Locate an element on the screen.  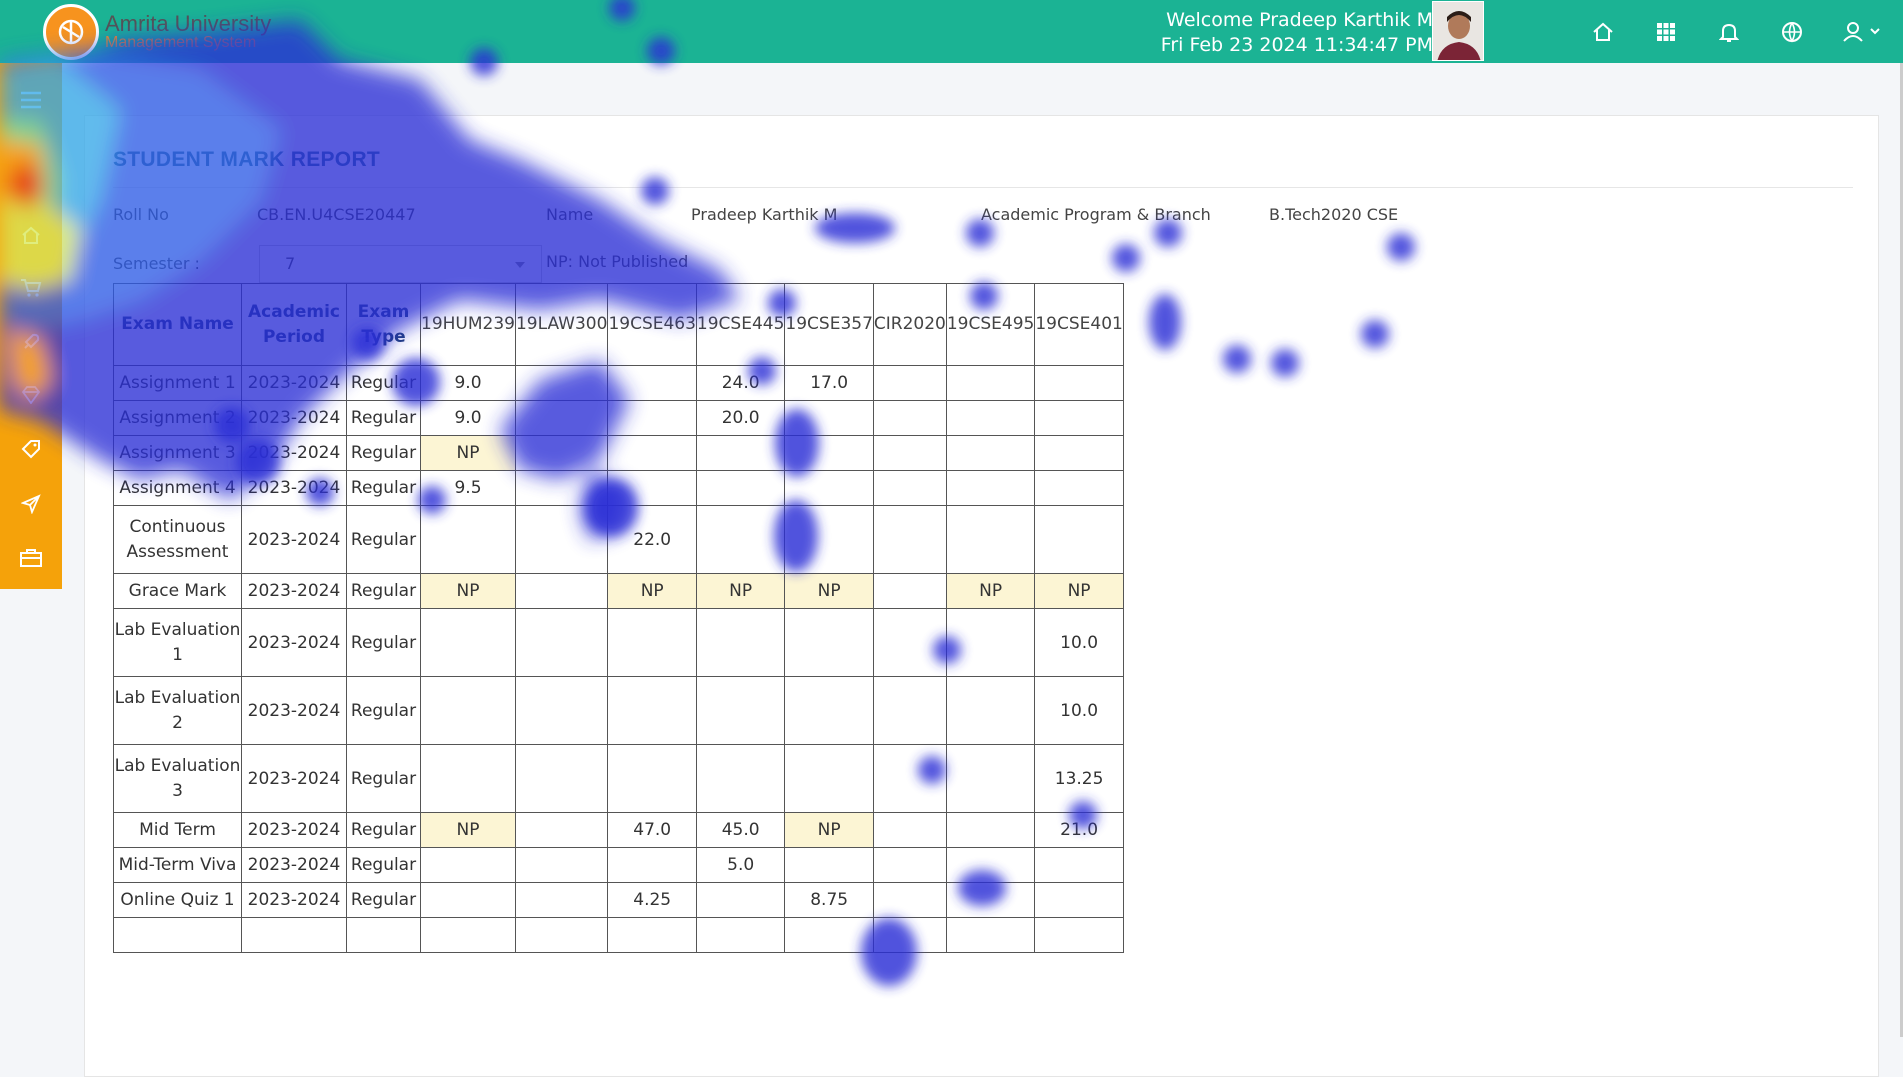
mark-cell: 9.0 is located at coordinates (468, 383).